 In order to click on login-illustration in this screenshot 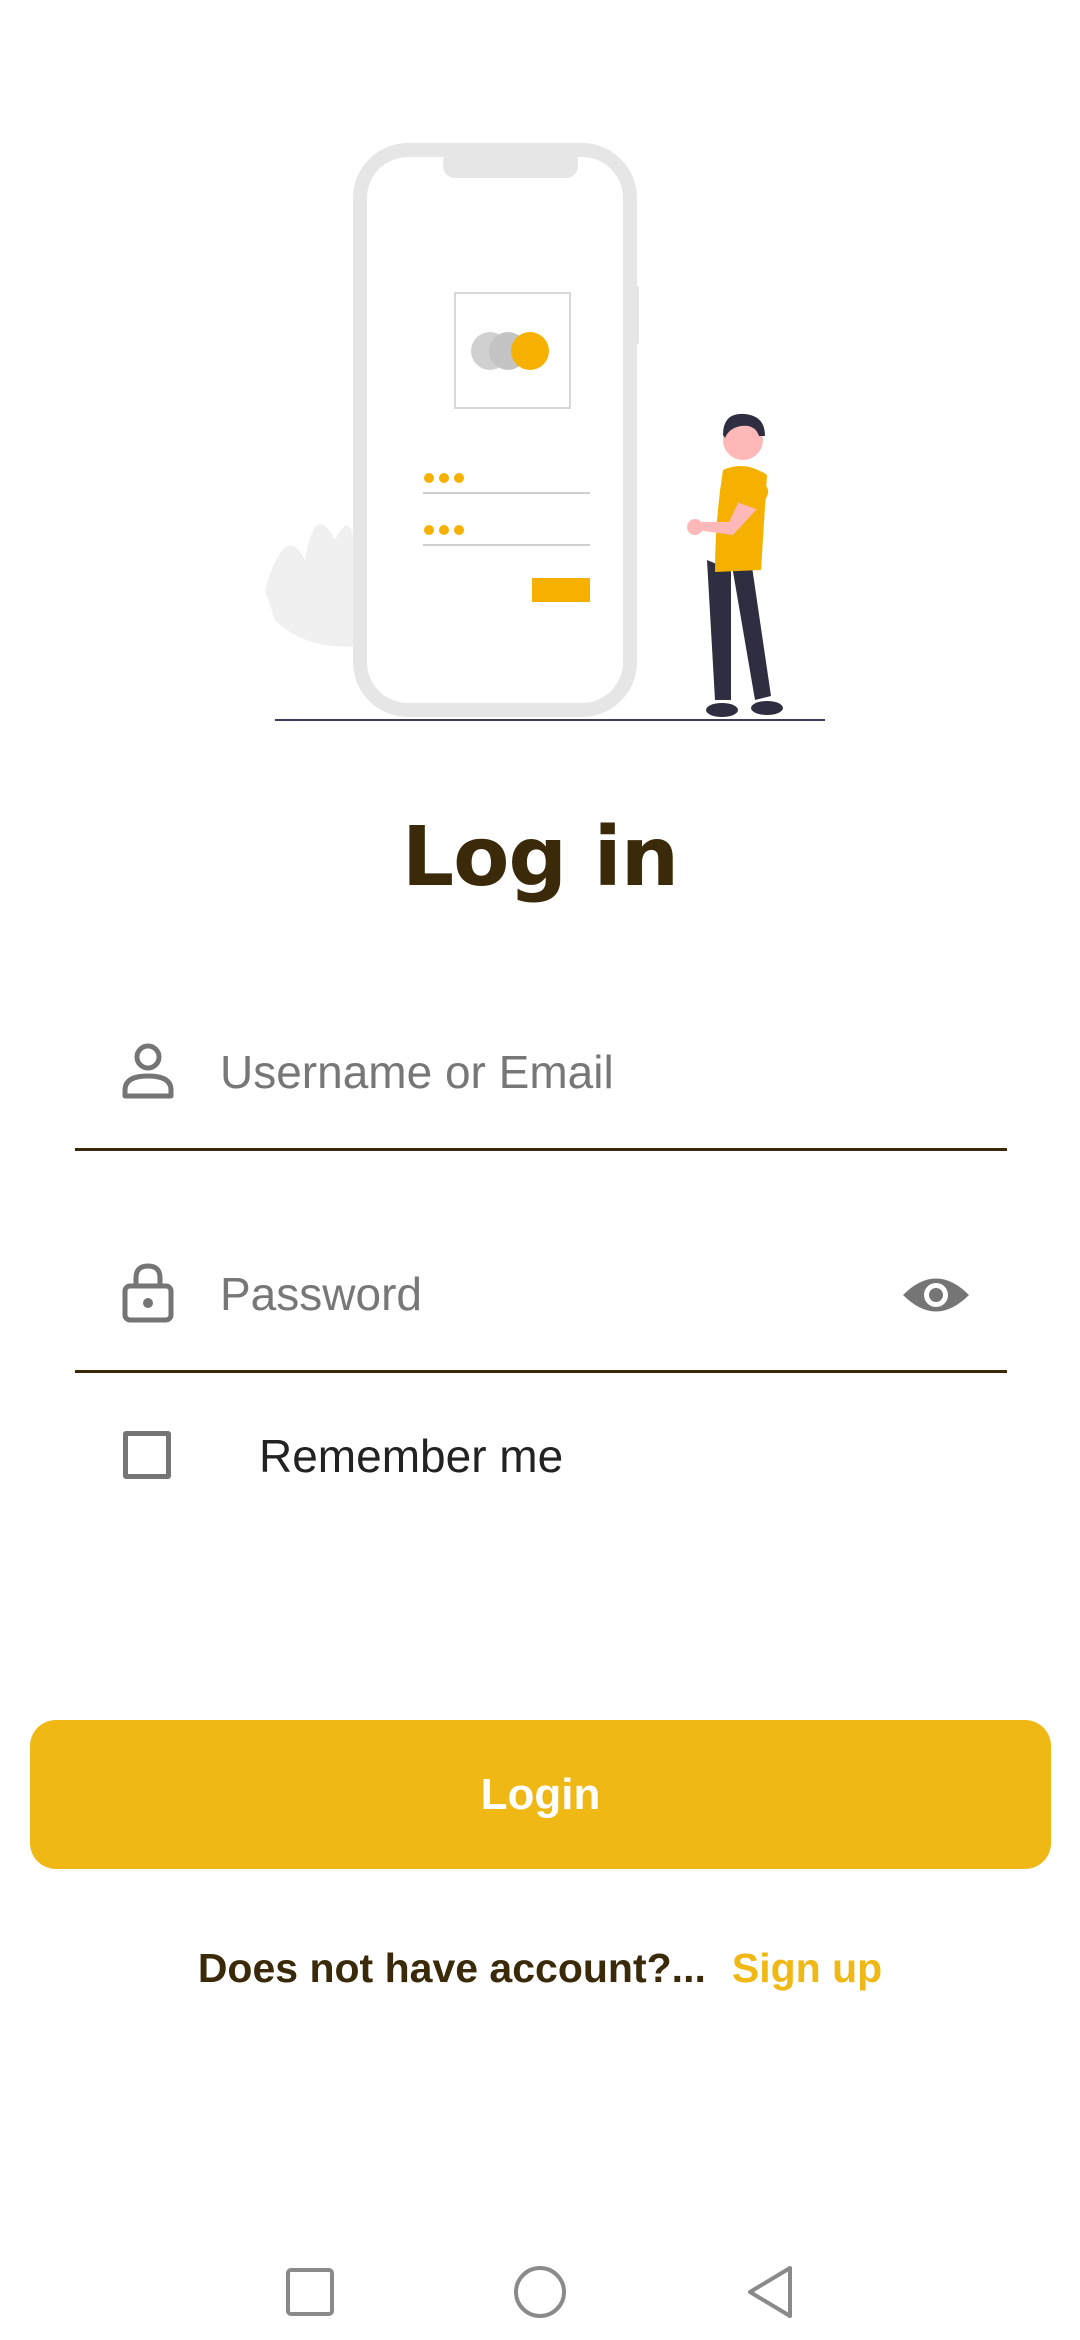, I will do `click(545, 432)`.